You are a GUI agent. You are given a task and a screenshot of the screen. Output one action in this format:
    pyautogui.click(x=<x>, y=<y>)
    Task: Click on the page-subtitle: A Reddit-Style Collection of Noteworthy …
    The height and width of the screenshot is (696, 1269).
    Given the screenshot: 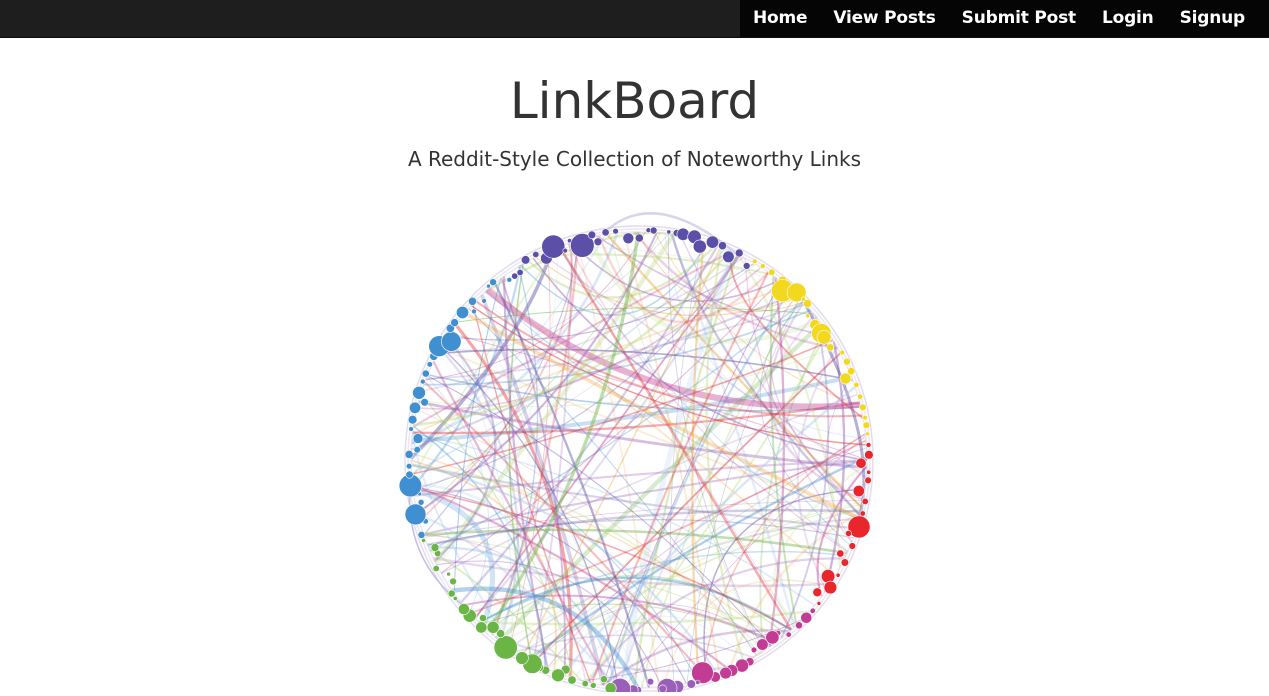 What is the action you would take?
    pyautogui.click(x=634, y=159)
    